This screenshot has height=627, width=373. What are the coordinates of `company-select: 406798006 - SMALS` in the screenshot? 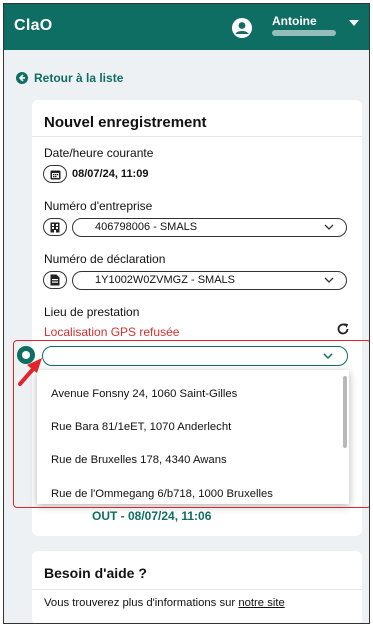 It's located at (209, 227).